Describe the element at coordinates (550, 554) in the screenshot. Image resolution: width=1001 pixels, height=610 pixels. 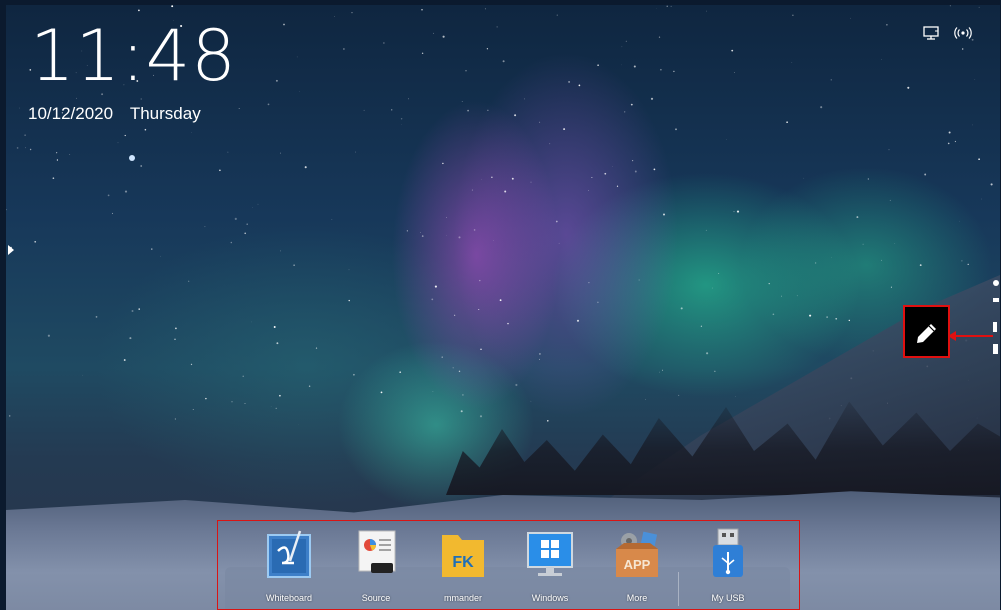
I see `windows-icon` at that location.